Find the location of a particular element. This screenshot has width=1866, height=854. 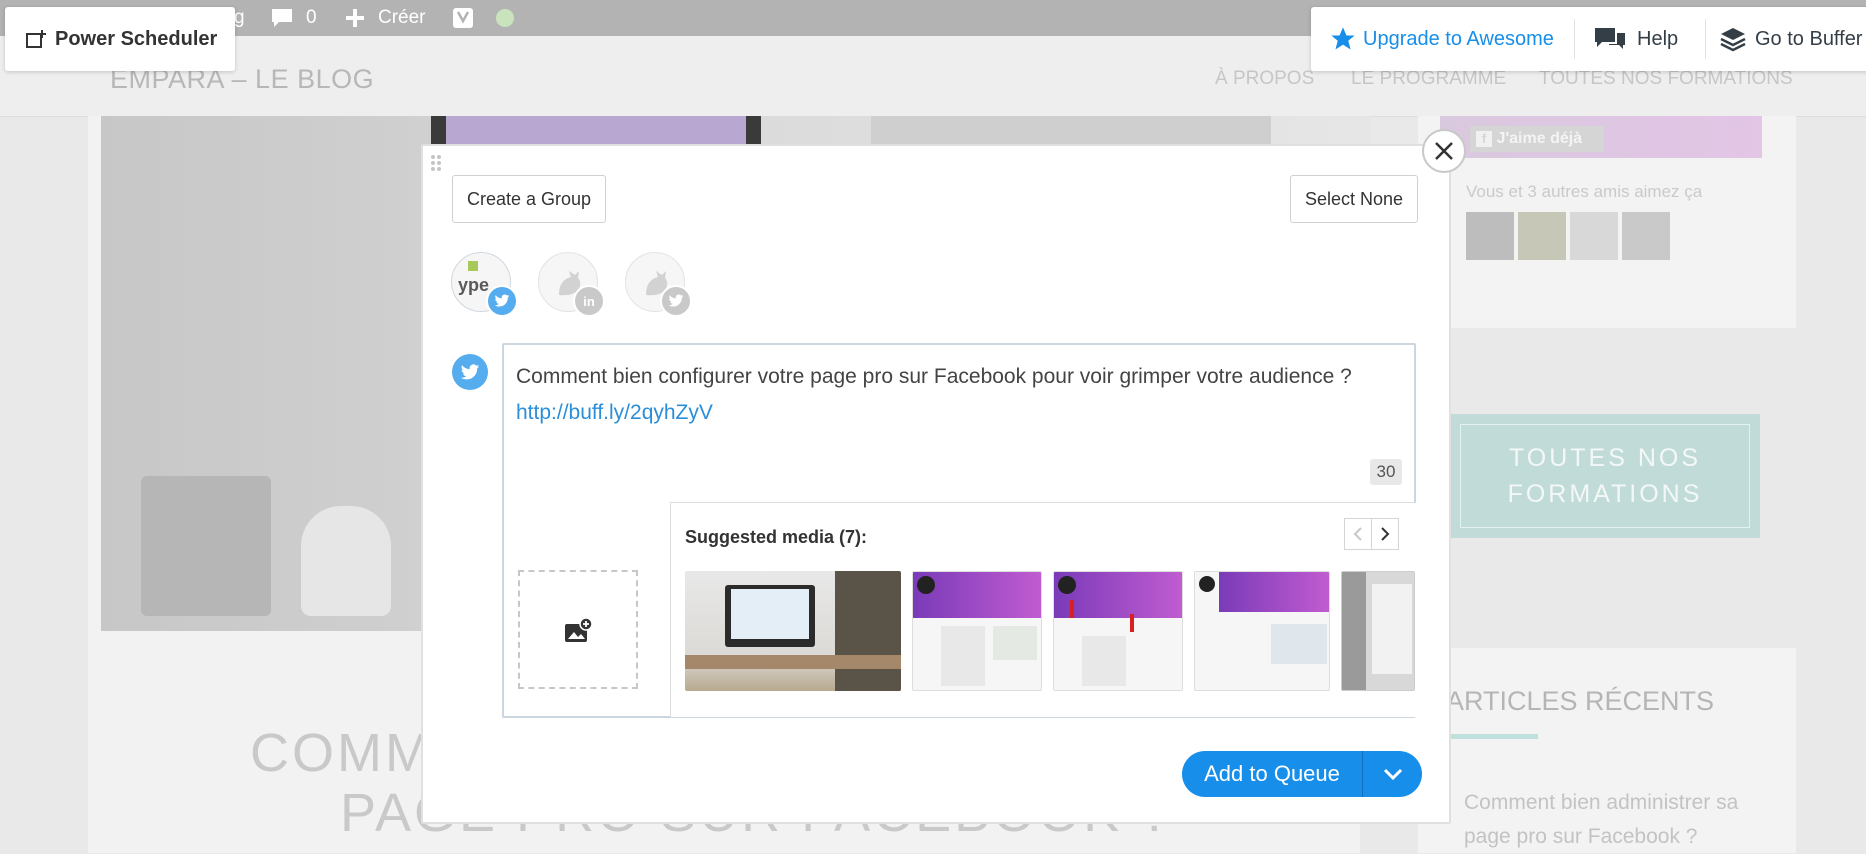

media-prev-button is located at coordinates (1358, 534).